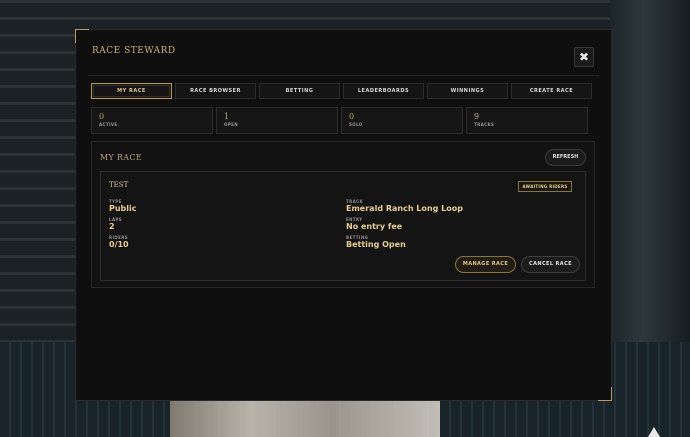 The image size is (690, 437). I want to click on close-icon: ✖, so click(584, 57).